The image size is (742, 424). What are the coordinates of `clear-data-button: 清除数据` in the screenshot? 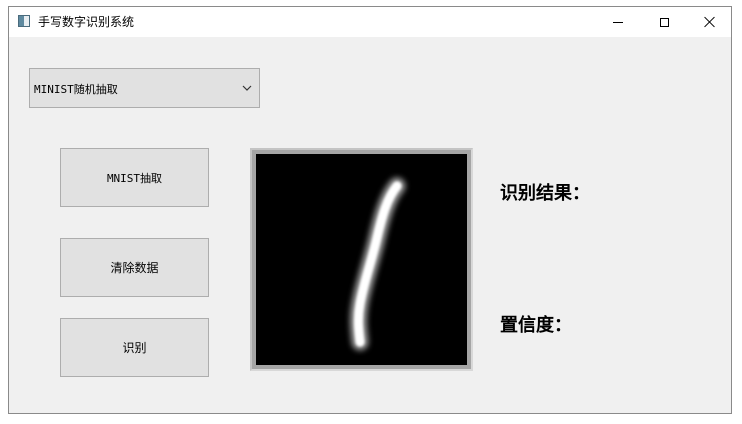 It's located at (134, 267).